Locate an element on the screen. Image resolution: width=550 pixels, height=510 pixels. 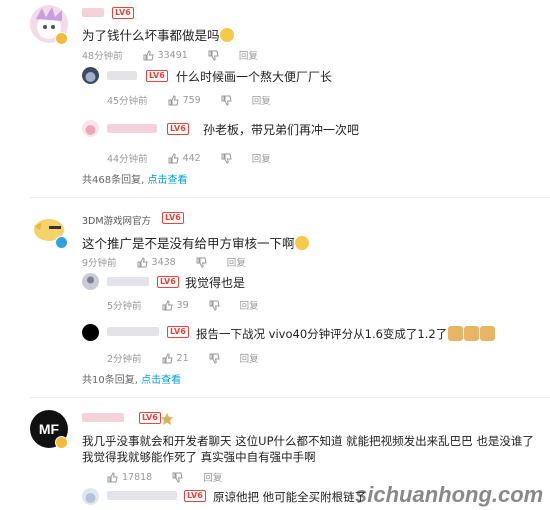
timestamp: 9分钟前 is located at coordinates (99, 263).